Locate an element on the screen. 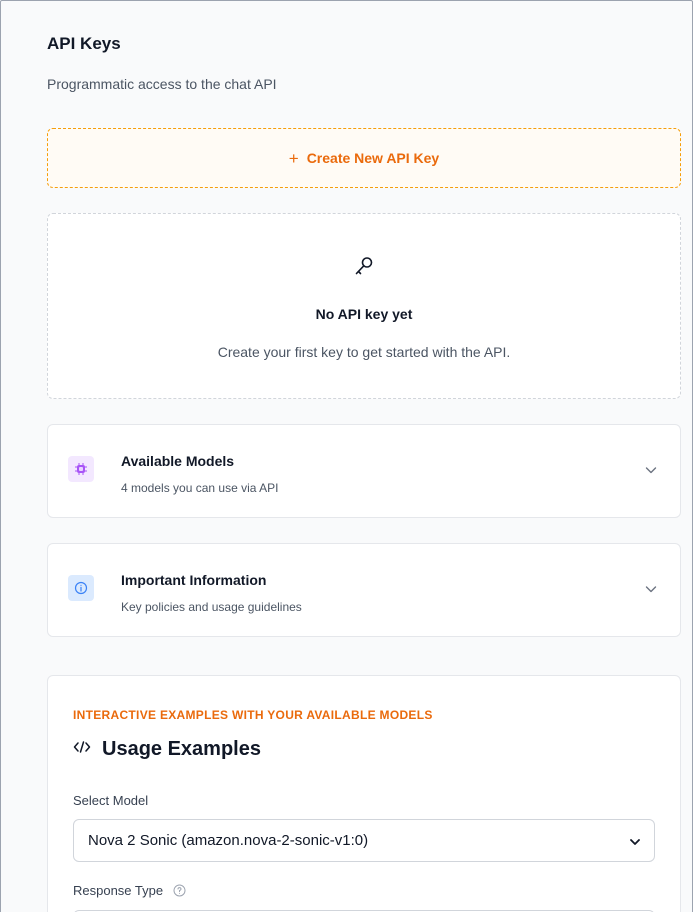 Image resolution: width=695 pixels, height=912 pixels. available-models-description: 4 models you can use via API is located at coordinates (200, 488).